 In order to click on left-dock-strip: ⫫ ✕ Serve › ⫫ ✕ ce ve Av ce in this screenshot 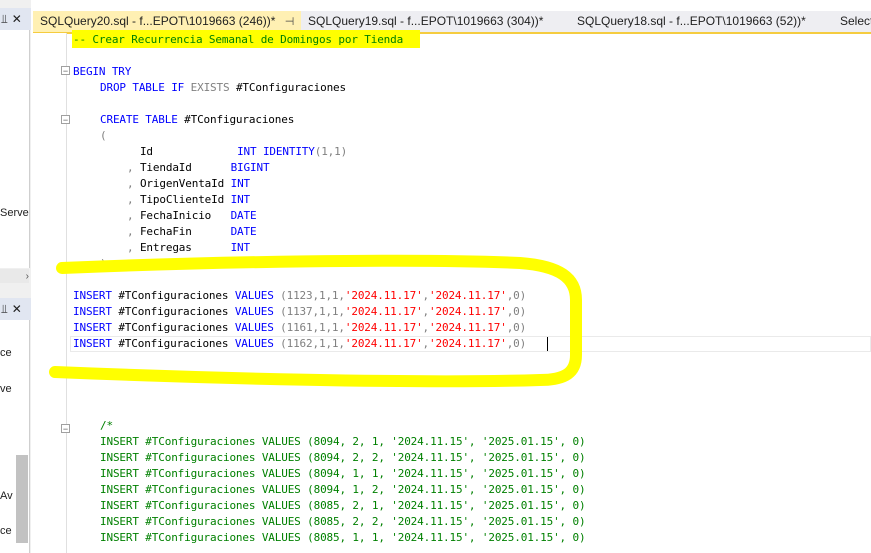, I will do `click(15, 276)`.